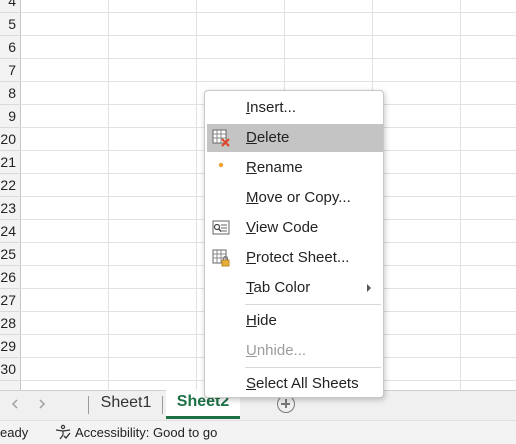 This screenshot has width=516, height=444. Describe the element at coordinates (221, 227) in the screenshot. I see `view-code-icon` at that location.